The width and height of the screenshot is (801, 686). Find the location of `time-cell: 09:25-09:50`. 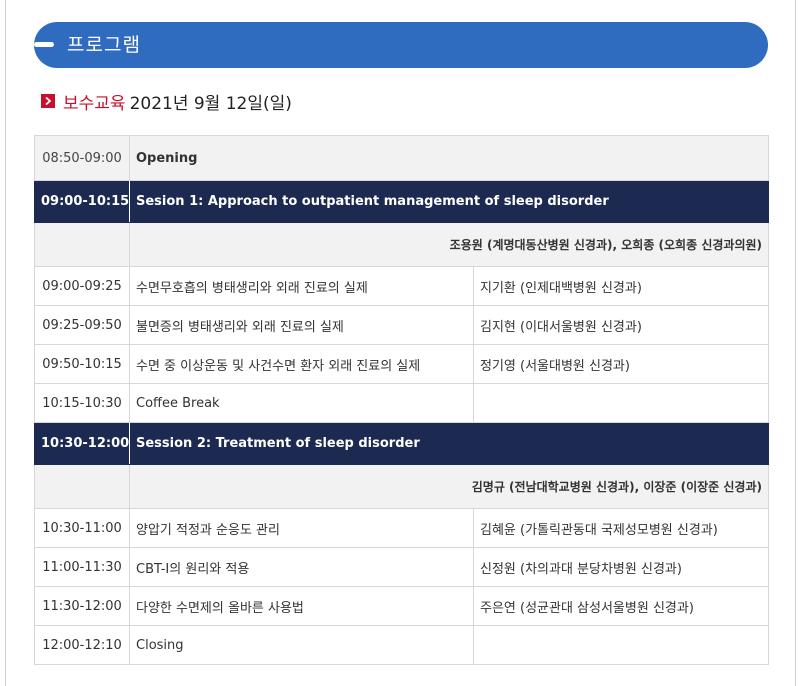

time-cell: 09:25-09:50 is located at coordinates (82, 325).